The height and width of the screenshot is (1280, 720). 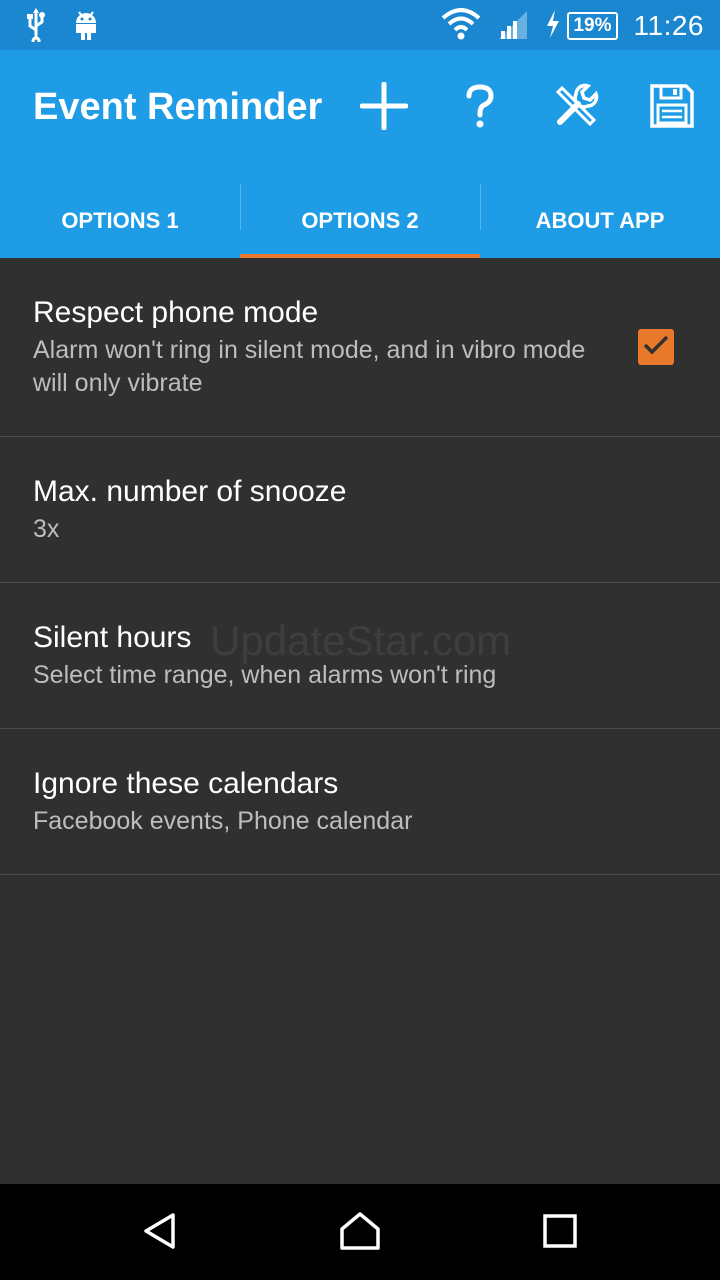 I want to click on pref-max-snooze: Max. number of snooze 3x, so click(x=360, y=510).